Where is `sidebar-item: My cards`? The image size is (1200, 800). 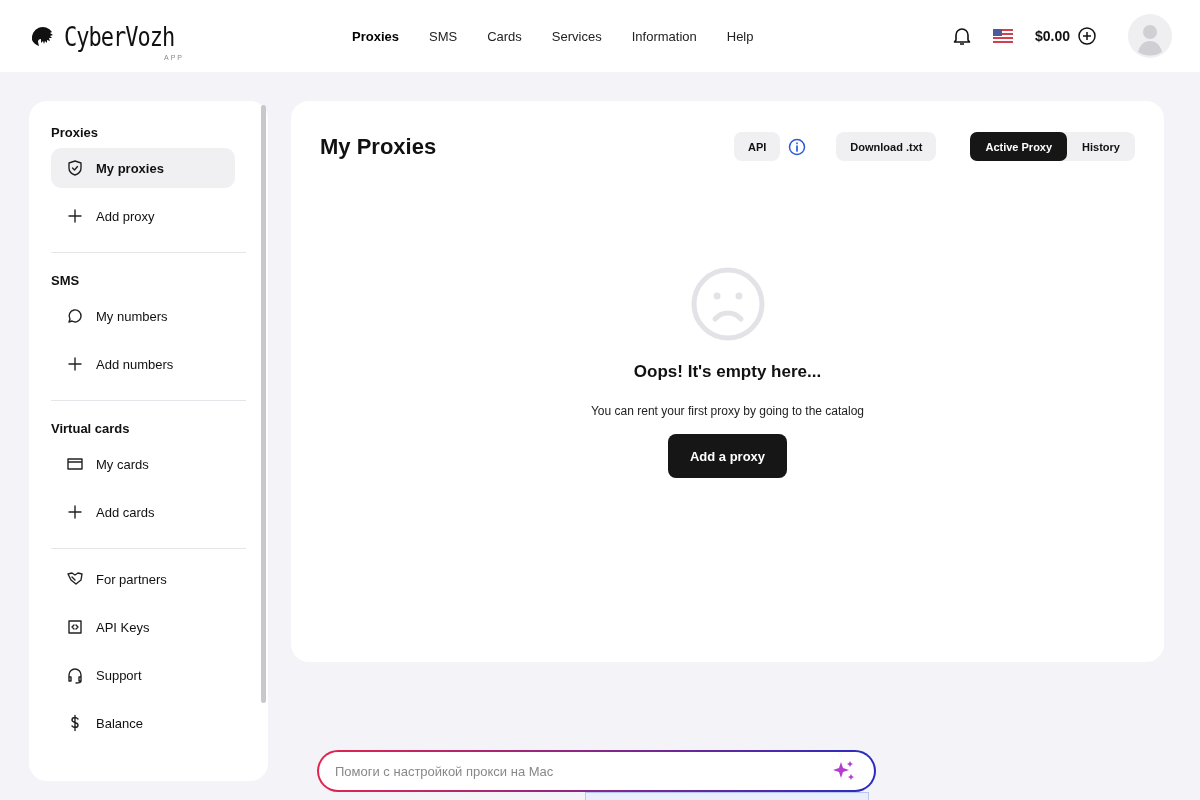 sidebar-item: My cards is located at coordinates (143, 464).